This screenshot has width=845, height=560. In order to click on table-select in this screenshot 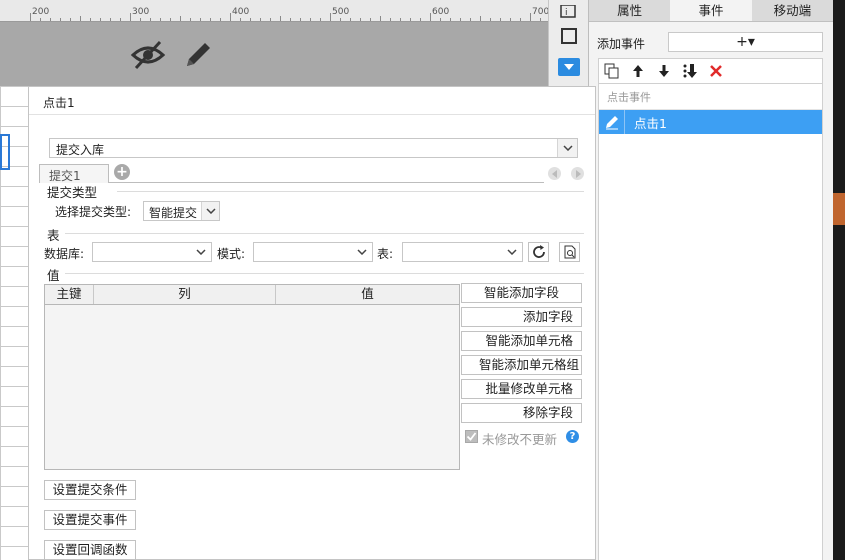, I will do `click(462, 252)`.